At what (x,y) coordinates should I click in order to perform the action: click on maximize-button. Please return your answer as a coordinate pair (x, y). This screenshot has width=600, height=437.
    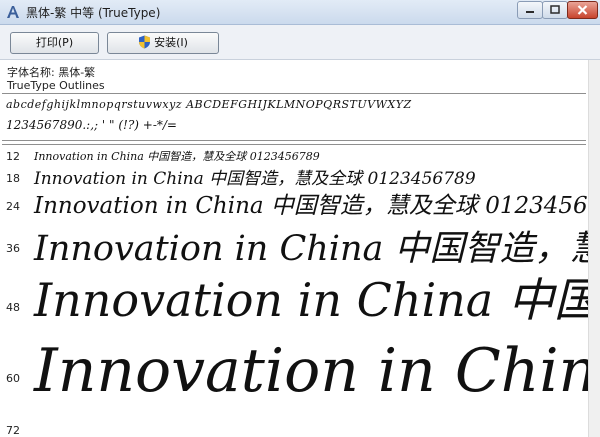
    Looking at the image, I should click on (555, 10).